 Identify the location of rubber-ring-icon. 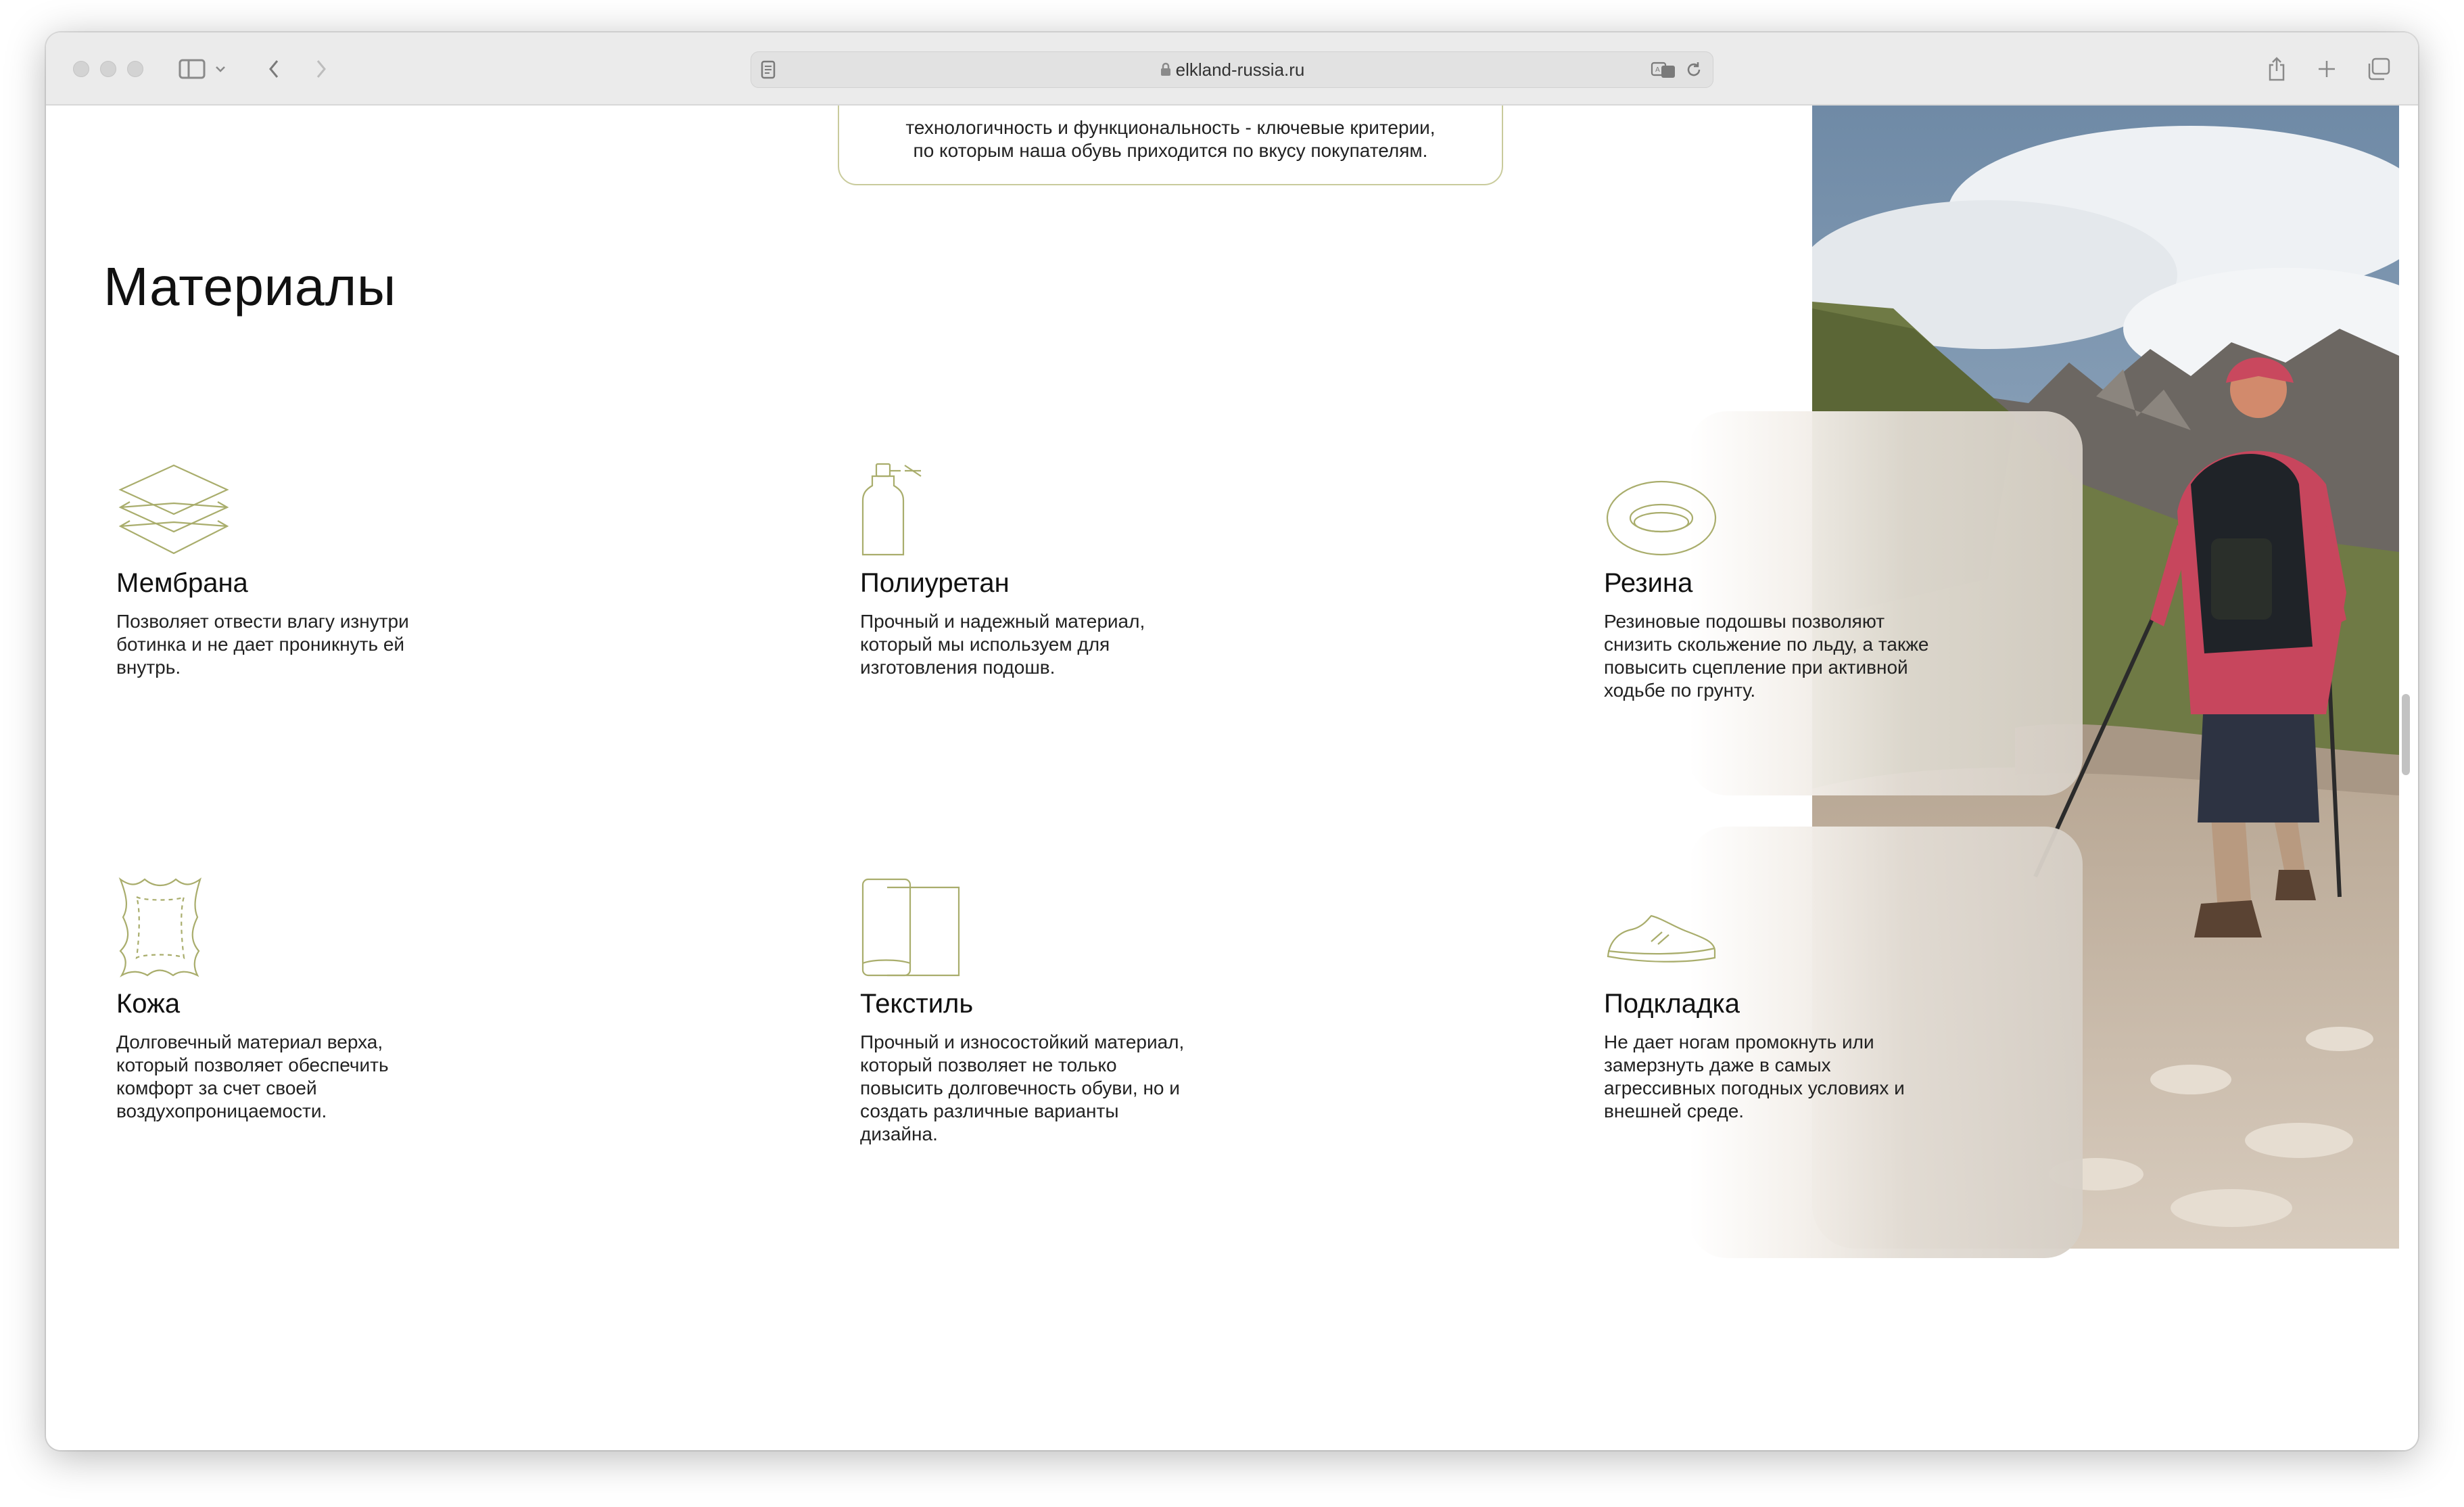
(1794, 510).